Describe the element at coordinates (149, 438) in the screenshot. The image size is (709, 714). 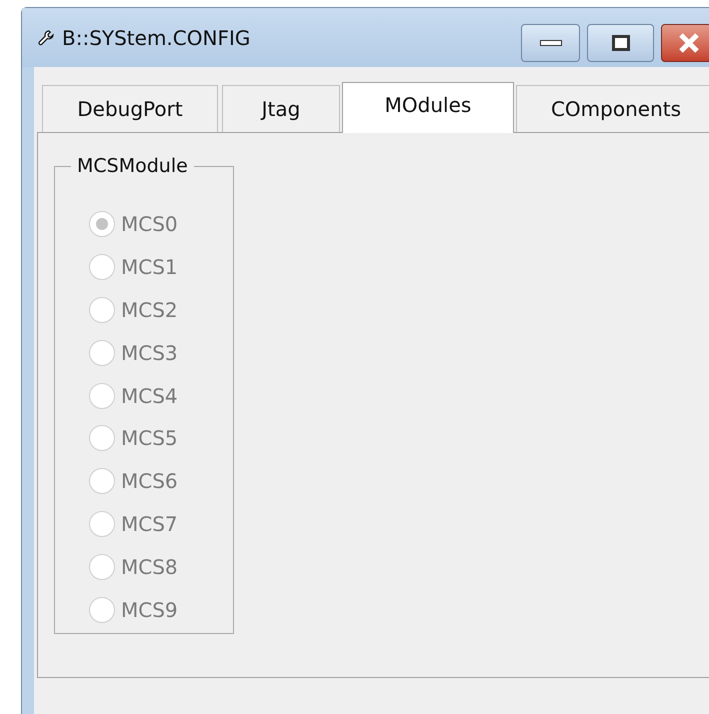
I see `radio-label: MCS5` at that location.